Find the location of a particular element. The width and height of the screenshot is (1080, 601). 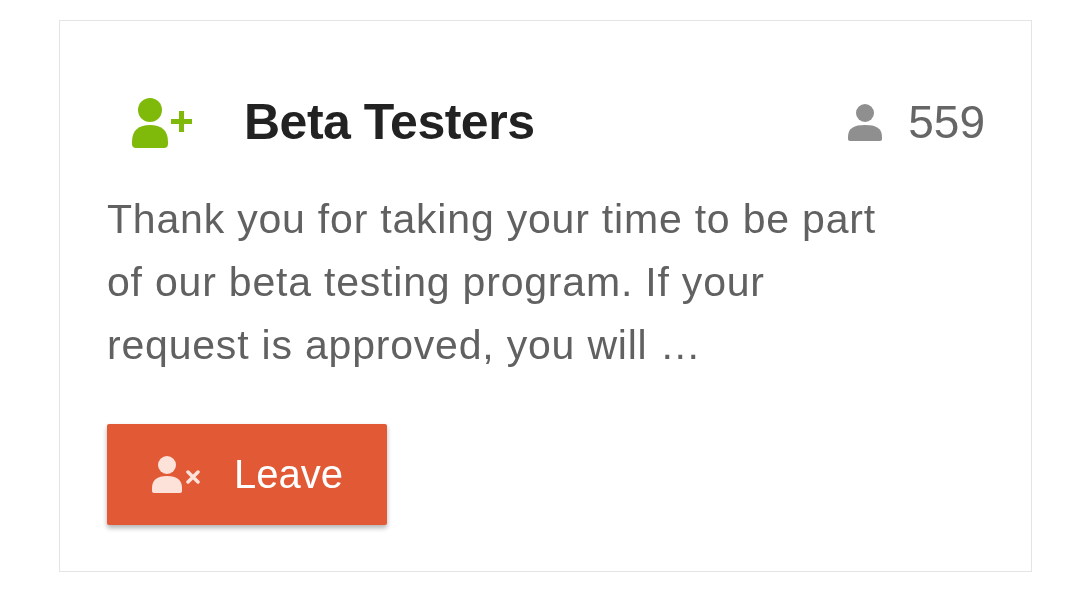

group-title: Beta Testers is located at coordinates (389, 122).